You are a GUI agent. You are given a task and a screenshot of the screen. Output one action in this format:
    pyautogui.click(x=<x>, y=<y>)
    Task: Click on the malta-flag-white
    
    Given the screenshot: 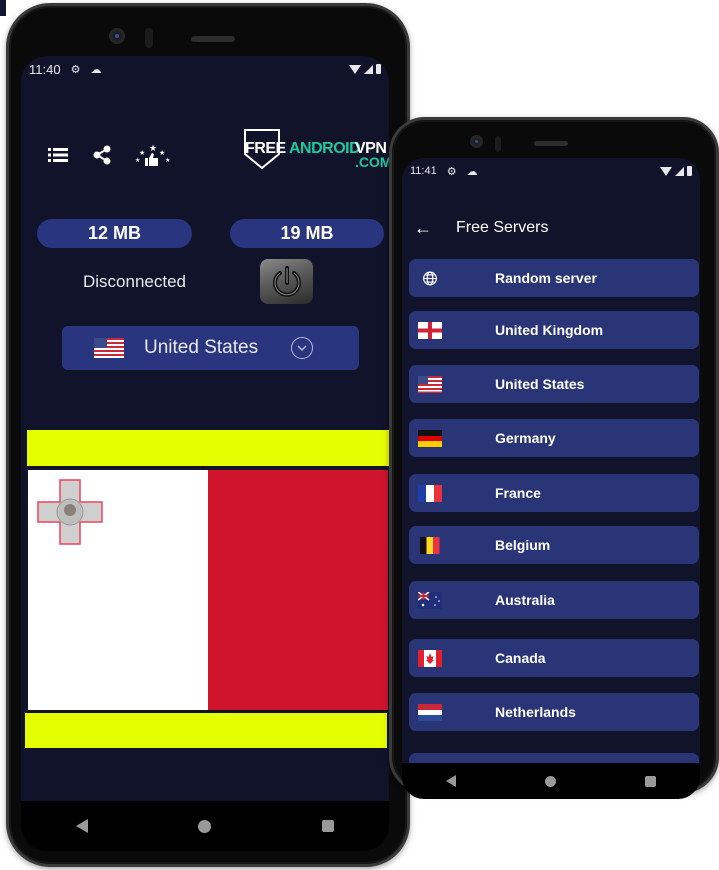 What is the action you would take?
    pyautogui.click(x=118, y=590)
    